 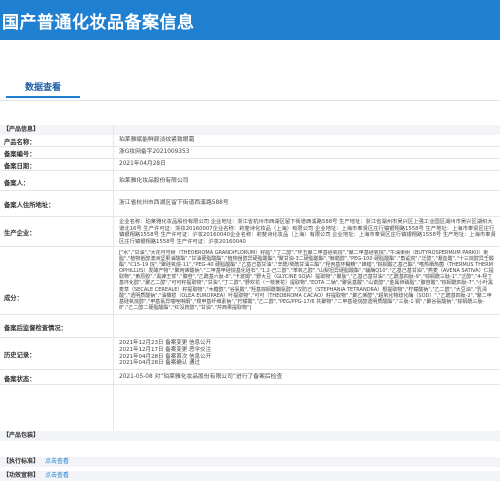 What do you see at coordinates (165, 349) in the screenshot?
I see `history-entry: 2021年12月17日 备案变更 恶伞仪注` at bounding box center [165, 349].